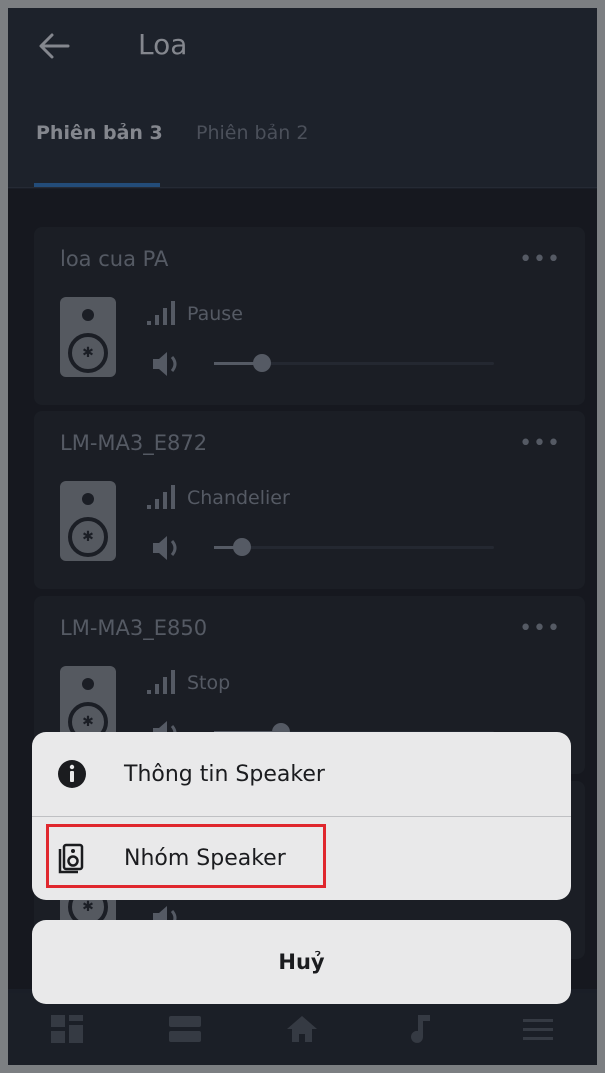  I want to click on speaker-group-icon, so click(71, 858).